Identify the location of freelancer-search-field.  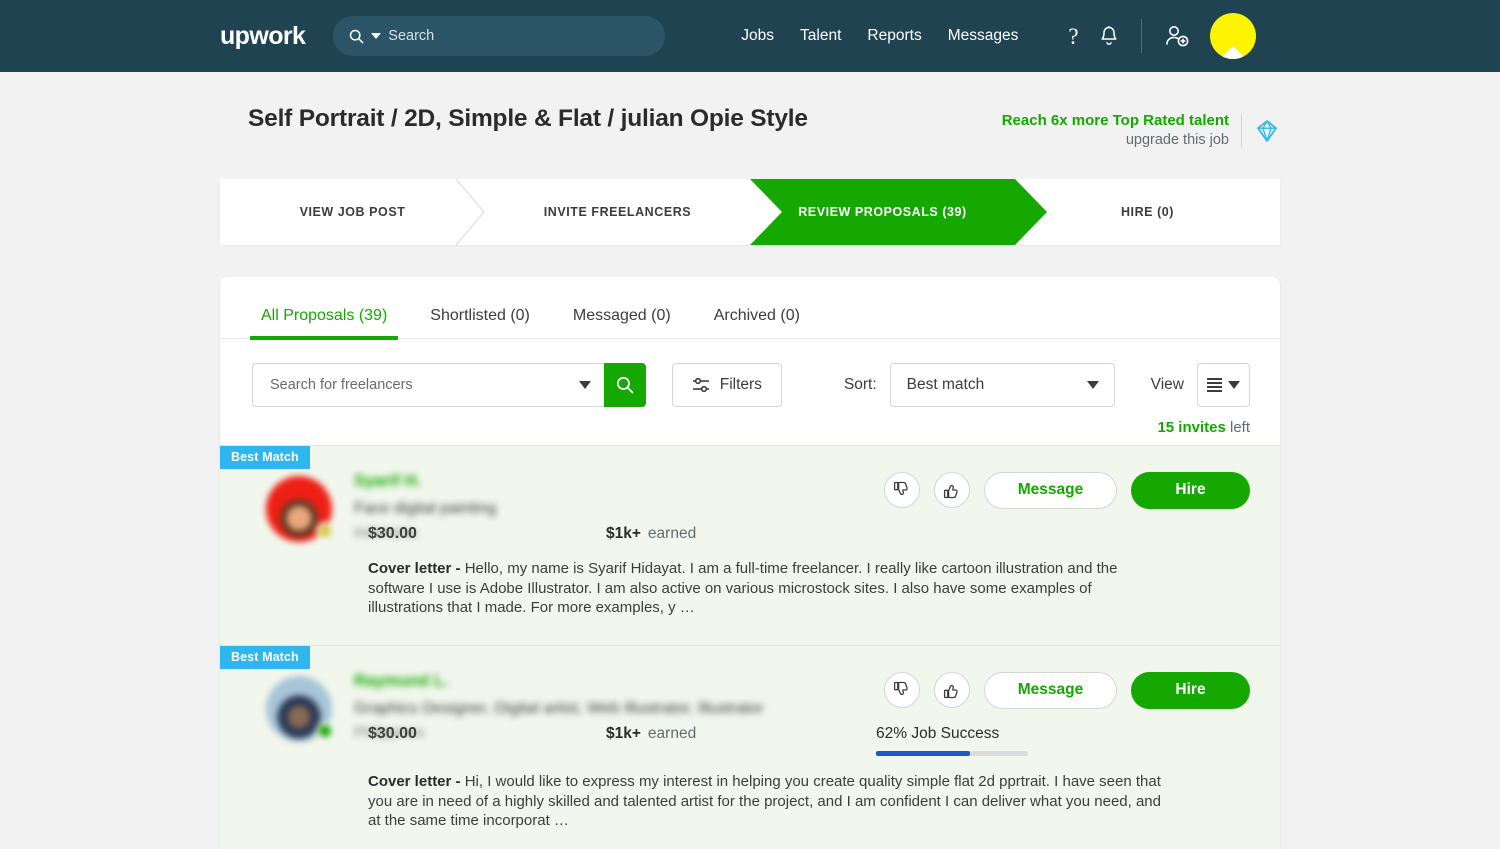
(428, 384).